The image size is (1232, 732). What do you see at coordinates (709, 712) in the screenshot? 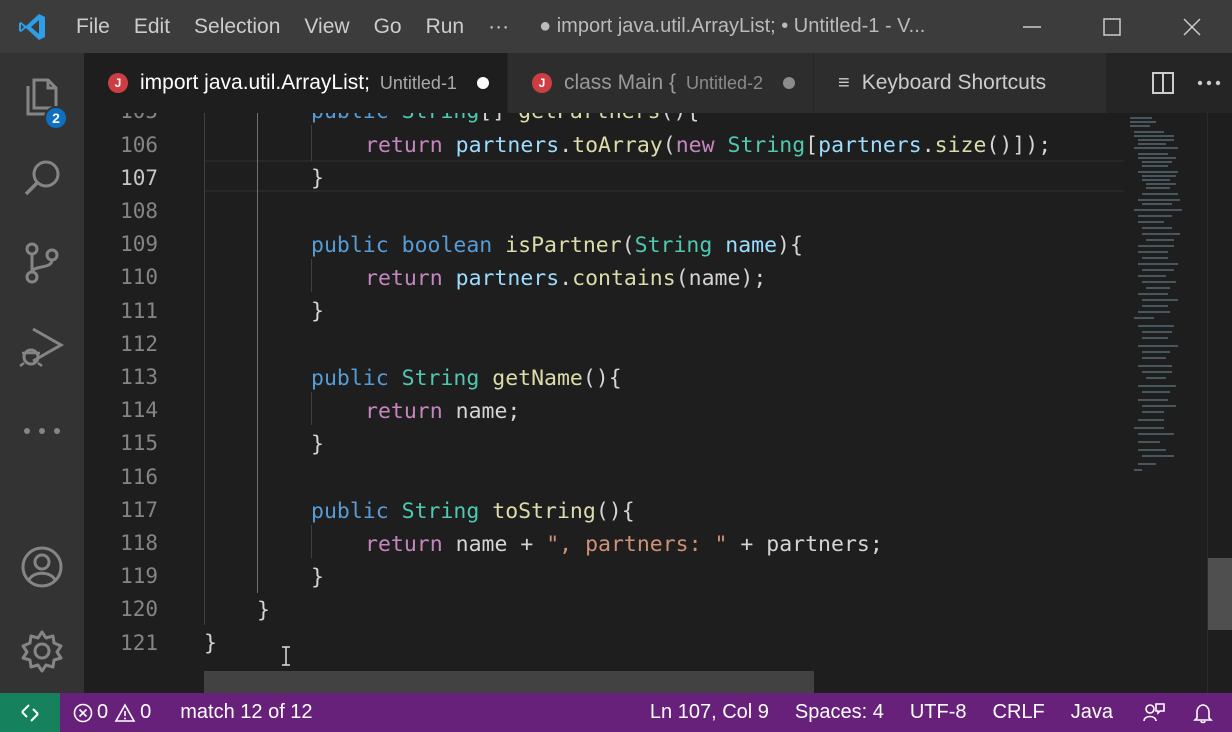
I see `cursor-position: Ln 107, Col 9` at bounding box center [709, 712].